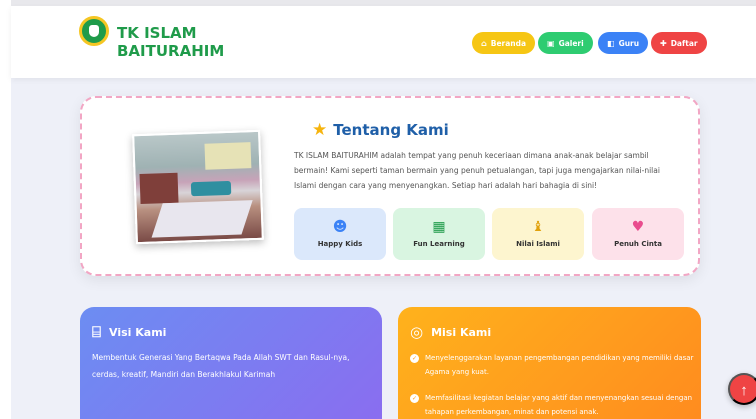 The width and height of the screenshot is (756, 419). What do you see at coordinates (611, 43) in the screenshot?
I see `teacher-icon: ◧` at bounding box center [611, 43].